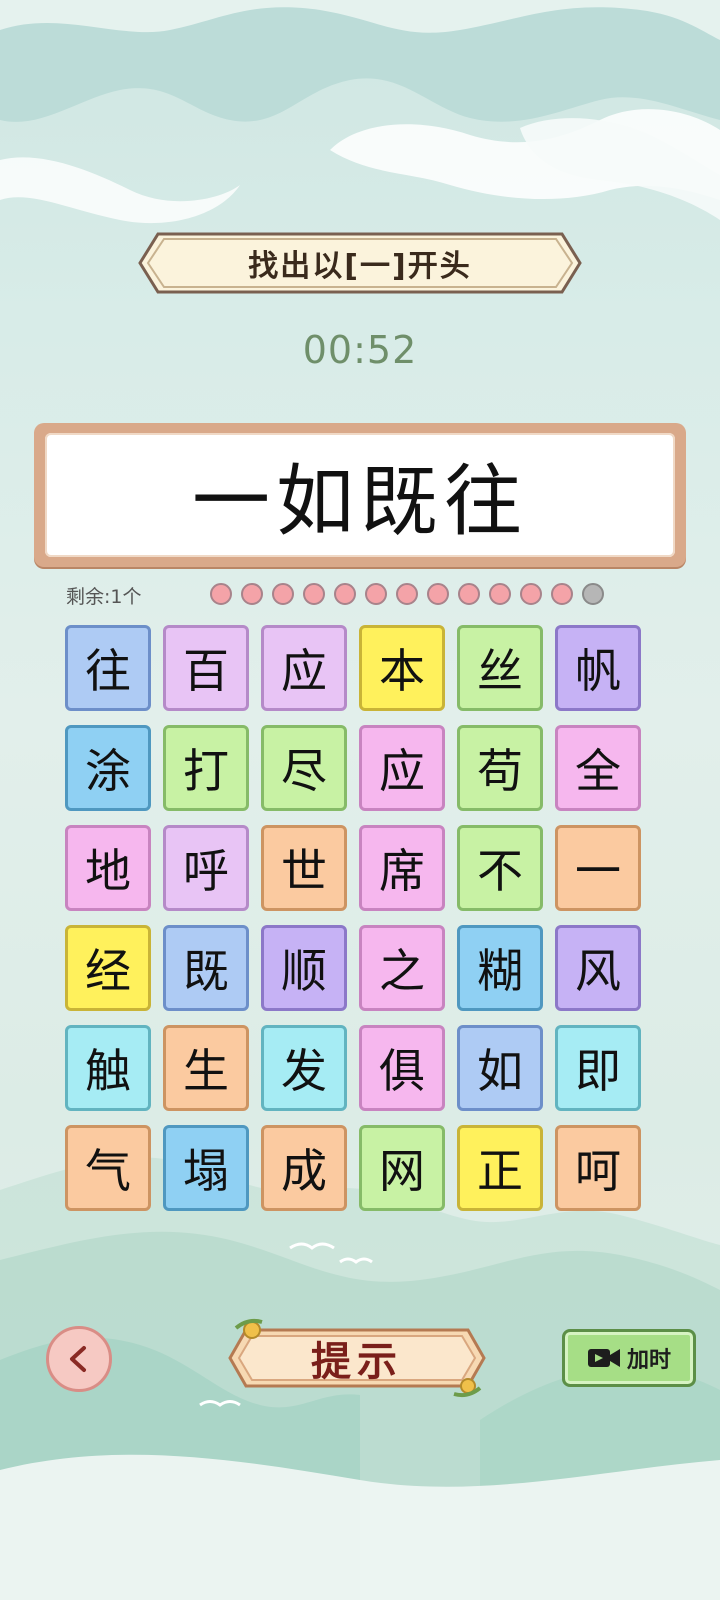  Describe the element at coordinates (206, 668) in the screenshot. I see `character-tile: 百` at that location.